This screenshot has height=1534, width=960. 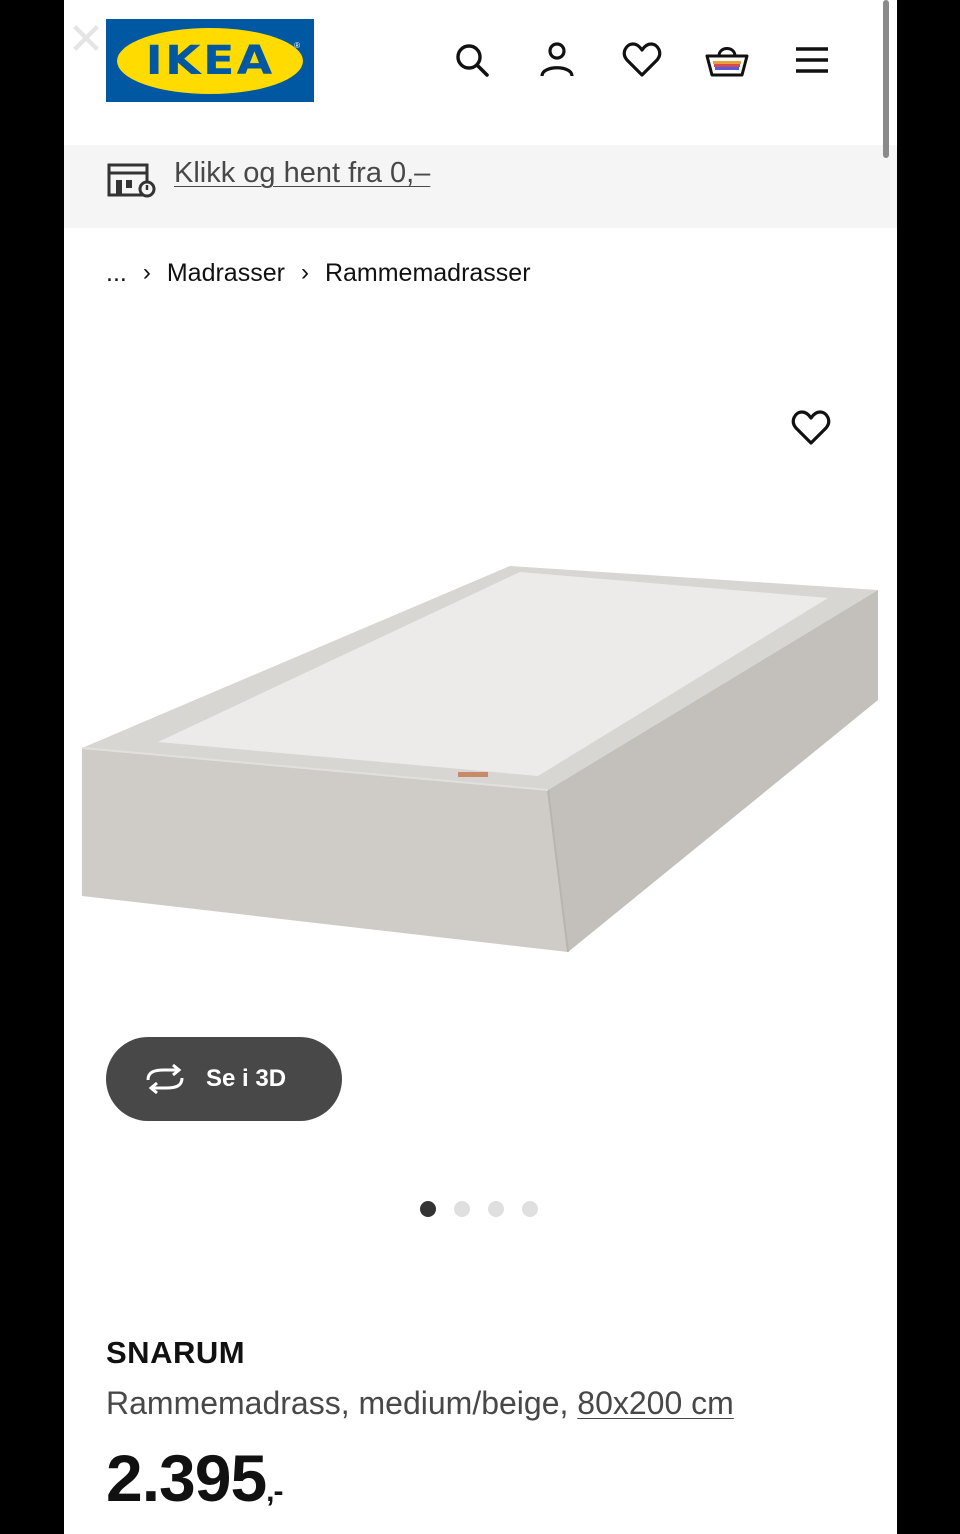 What do you see at coordinates (428, 273) in the screenshot?
I see `breadcrumb-item-rammemadrasser: Rammemadrasser` at bounding box center [428, 273].